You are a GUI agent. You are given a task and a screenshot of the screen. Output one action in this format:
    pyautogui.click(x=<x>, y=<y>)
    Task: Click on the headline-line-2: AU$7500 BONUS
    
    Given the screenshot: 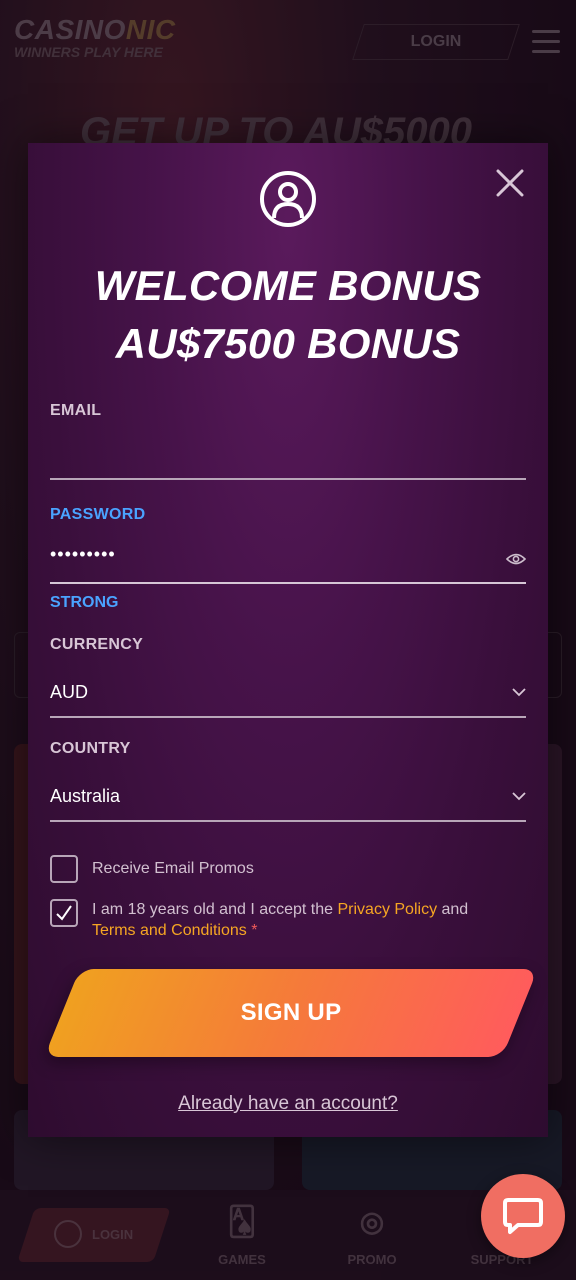 What is the action you would take?
    pyautogui.click(x=288, y=343)
    